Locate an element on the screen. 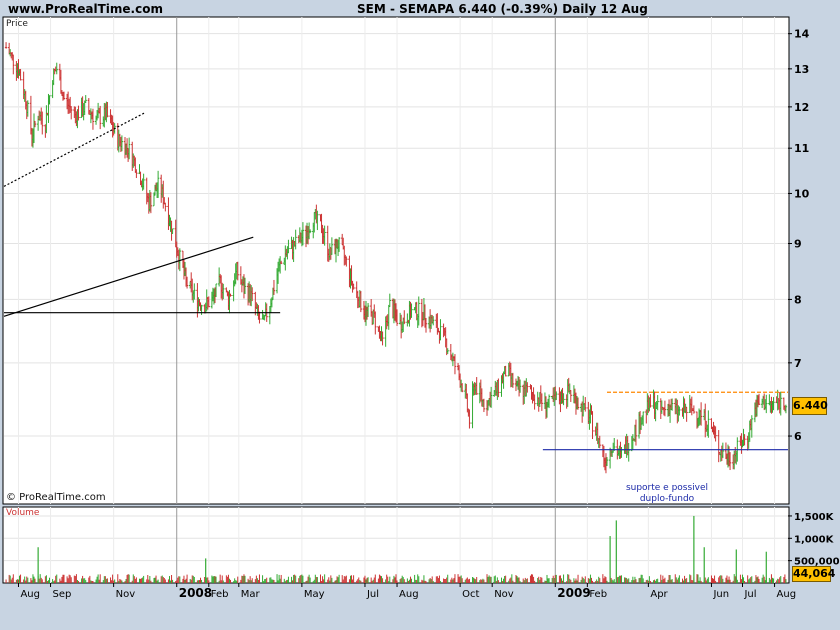 This screenshot has width=840, height=630. price-tick-label: 13 is located at coordinates (801, 69).